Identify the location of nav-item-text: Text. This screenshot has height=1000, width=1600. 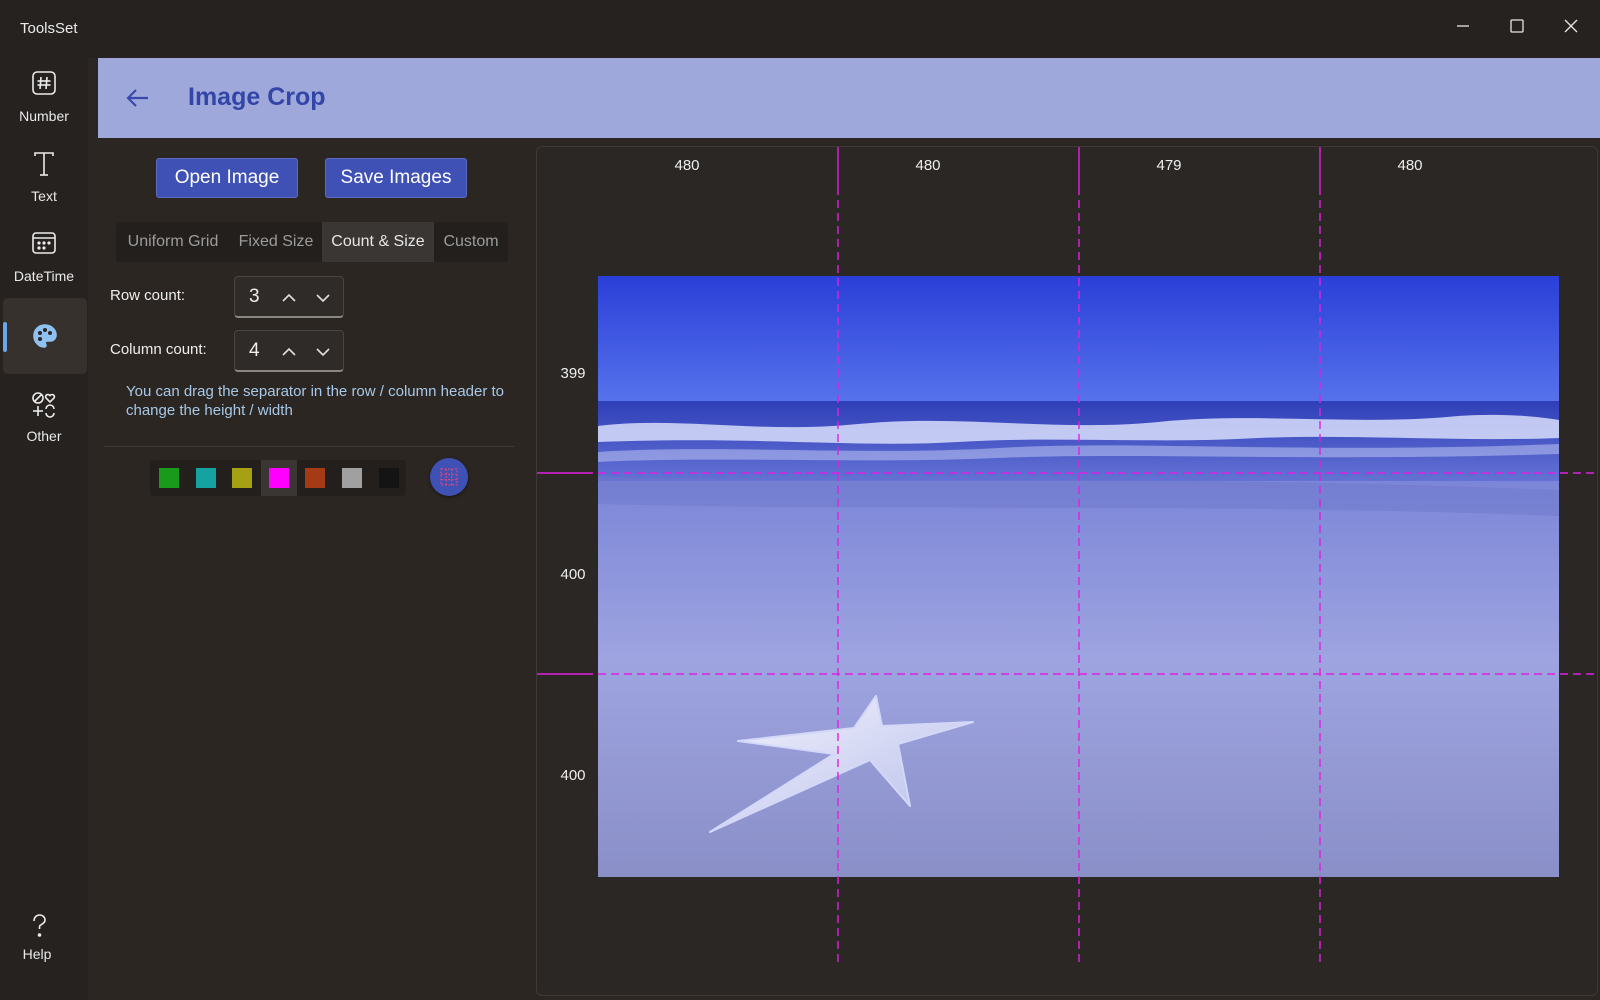
(44, 176).